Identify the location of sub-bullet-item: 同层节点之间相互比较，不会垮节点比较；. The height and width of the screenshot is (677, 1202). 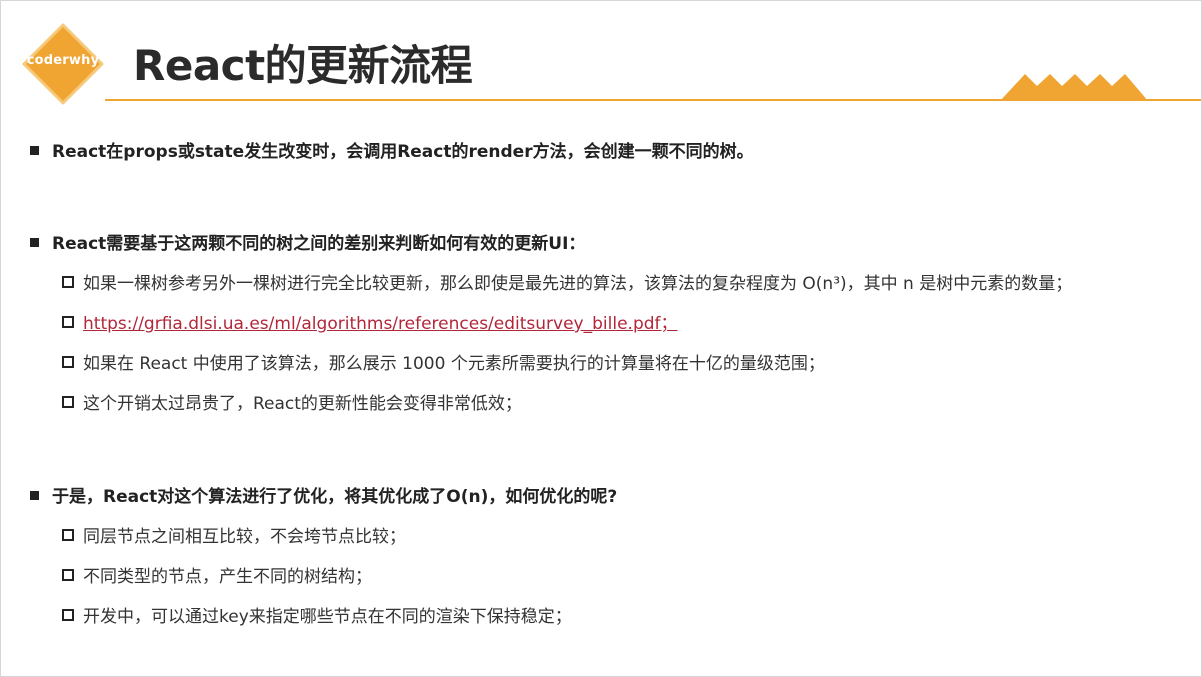
(234, 534).